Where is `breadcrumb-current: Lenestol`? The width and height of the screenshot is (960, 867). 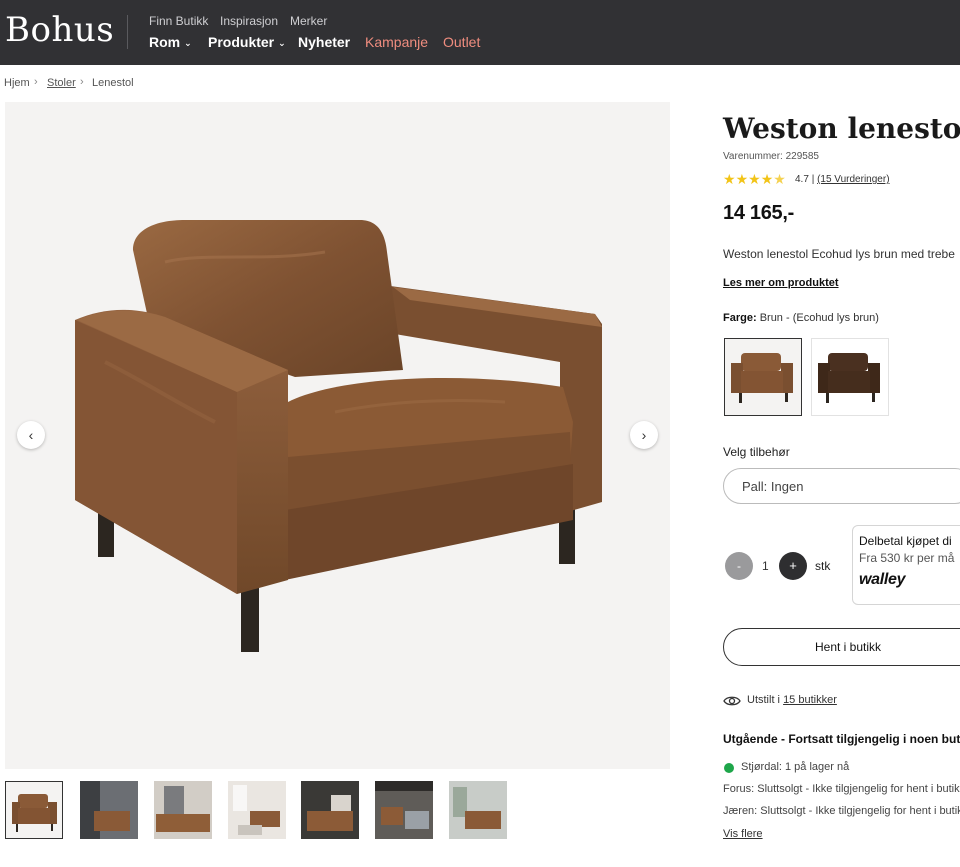
breadcrumb-current: Lenestol is located at coordinates (113, 83).